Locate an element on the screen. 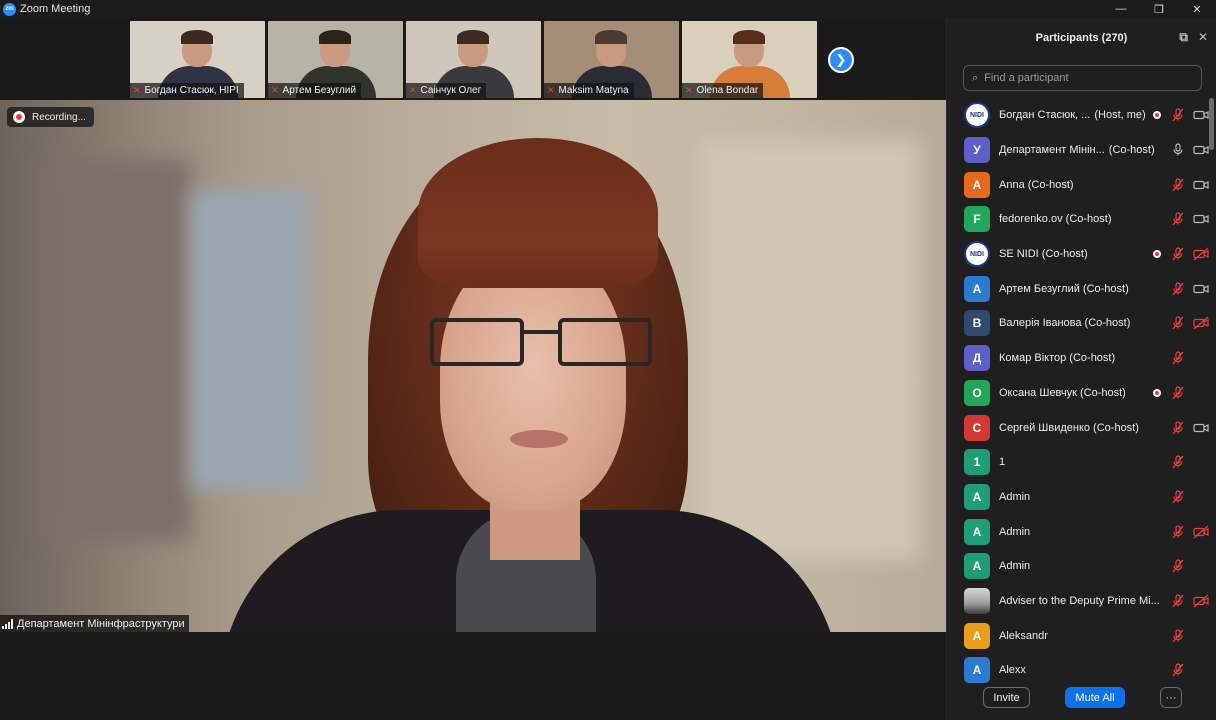 The height and width of the screenshot is (720, 1216). avatar-initial: Д is located at coordinates (977, 358).